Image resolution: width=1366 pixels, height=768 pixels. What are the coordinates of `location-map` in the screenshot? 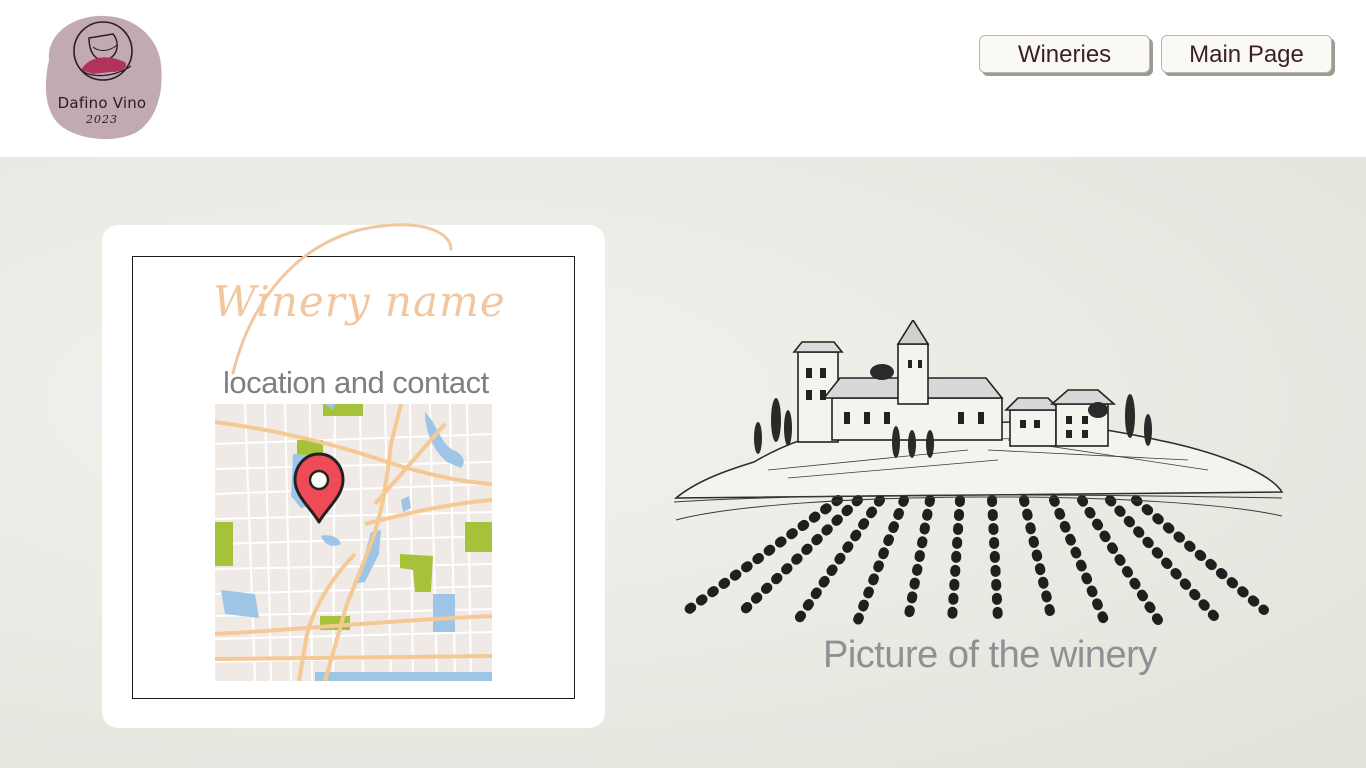 It's located at (353, 542).